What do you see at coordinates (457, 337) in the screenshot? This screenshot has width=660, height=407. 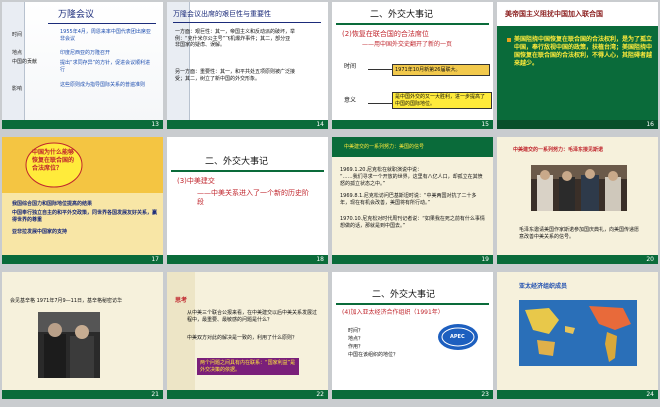 I see `apec-logo-text: APEC` at bounding box center [457, 337].